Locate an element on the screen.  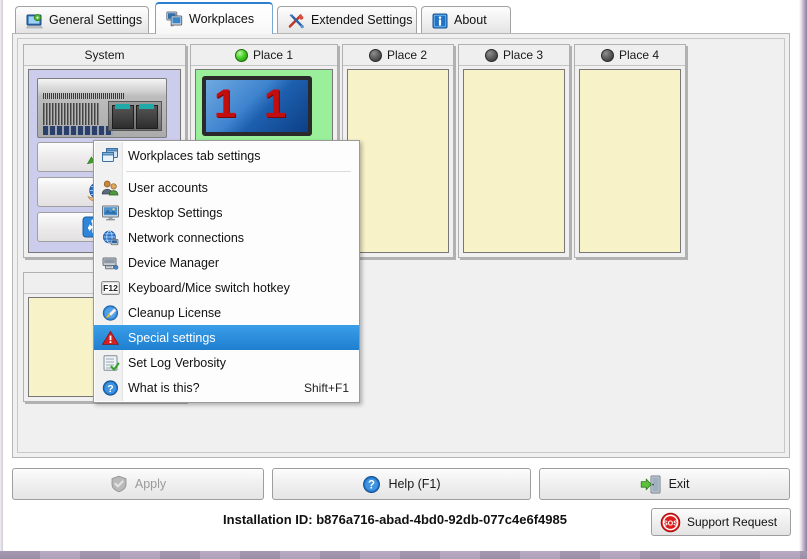
exit-button: Exit is located at coordinates (664, 484).